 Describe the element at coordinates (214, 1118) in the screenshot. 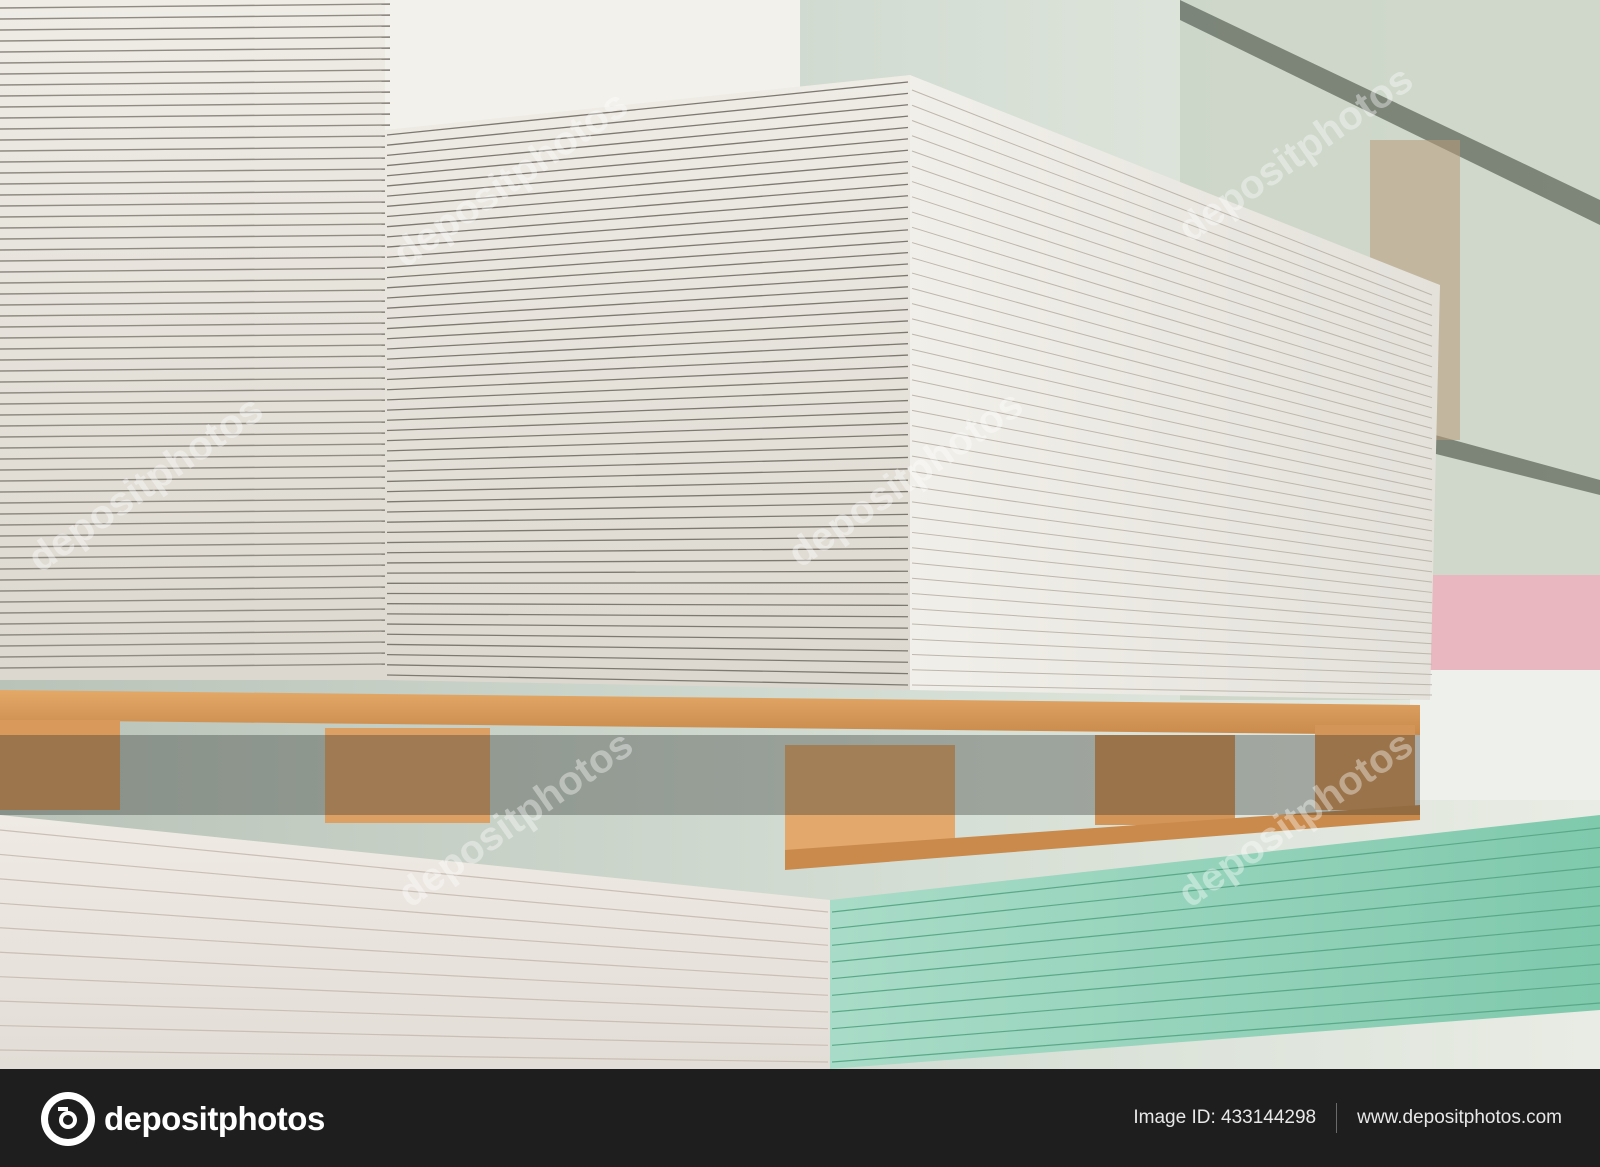

I see `logo-wordmark: depositphotos` at that location.